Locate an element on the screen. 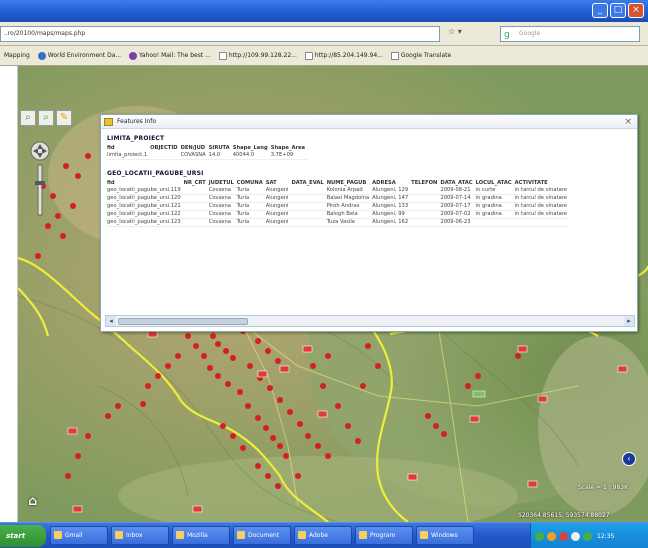 The height and width of the screenshot is (548, 648). bookmark-star-icon: ☆ ▾ is located at coordinates (455, 31).